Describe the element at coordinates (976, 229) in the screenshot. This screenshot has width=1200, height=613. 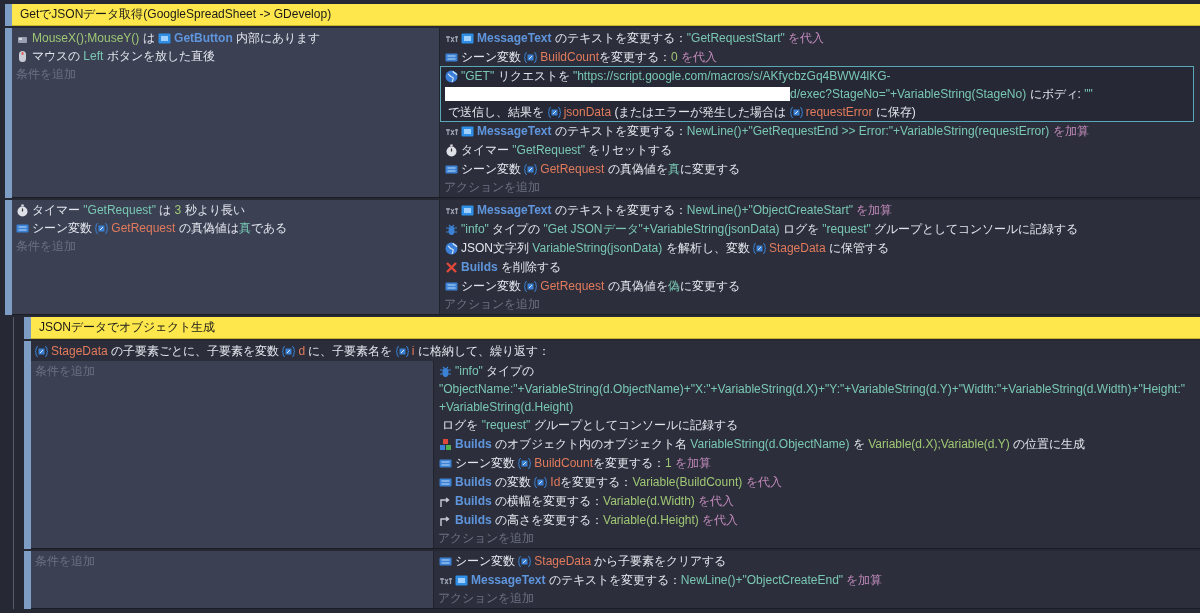
I see `instruction-text: グループとしてコンソールに記録する` at that location.